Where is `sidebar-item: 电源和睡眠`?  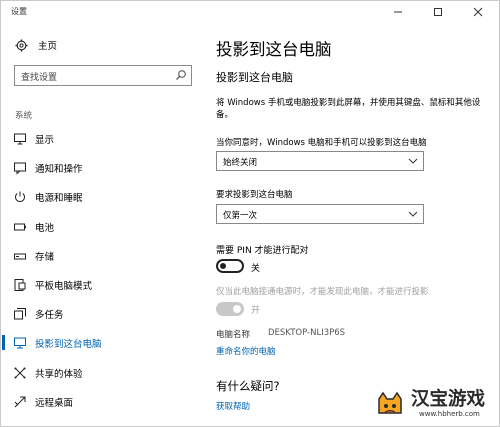 sidebar-item: 电源和睡眠 is located at coordinates (101, 196).